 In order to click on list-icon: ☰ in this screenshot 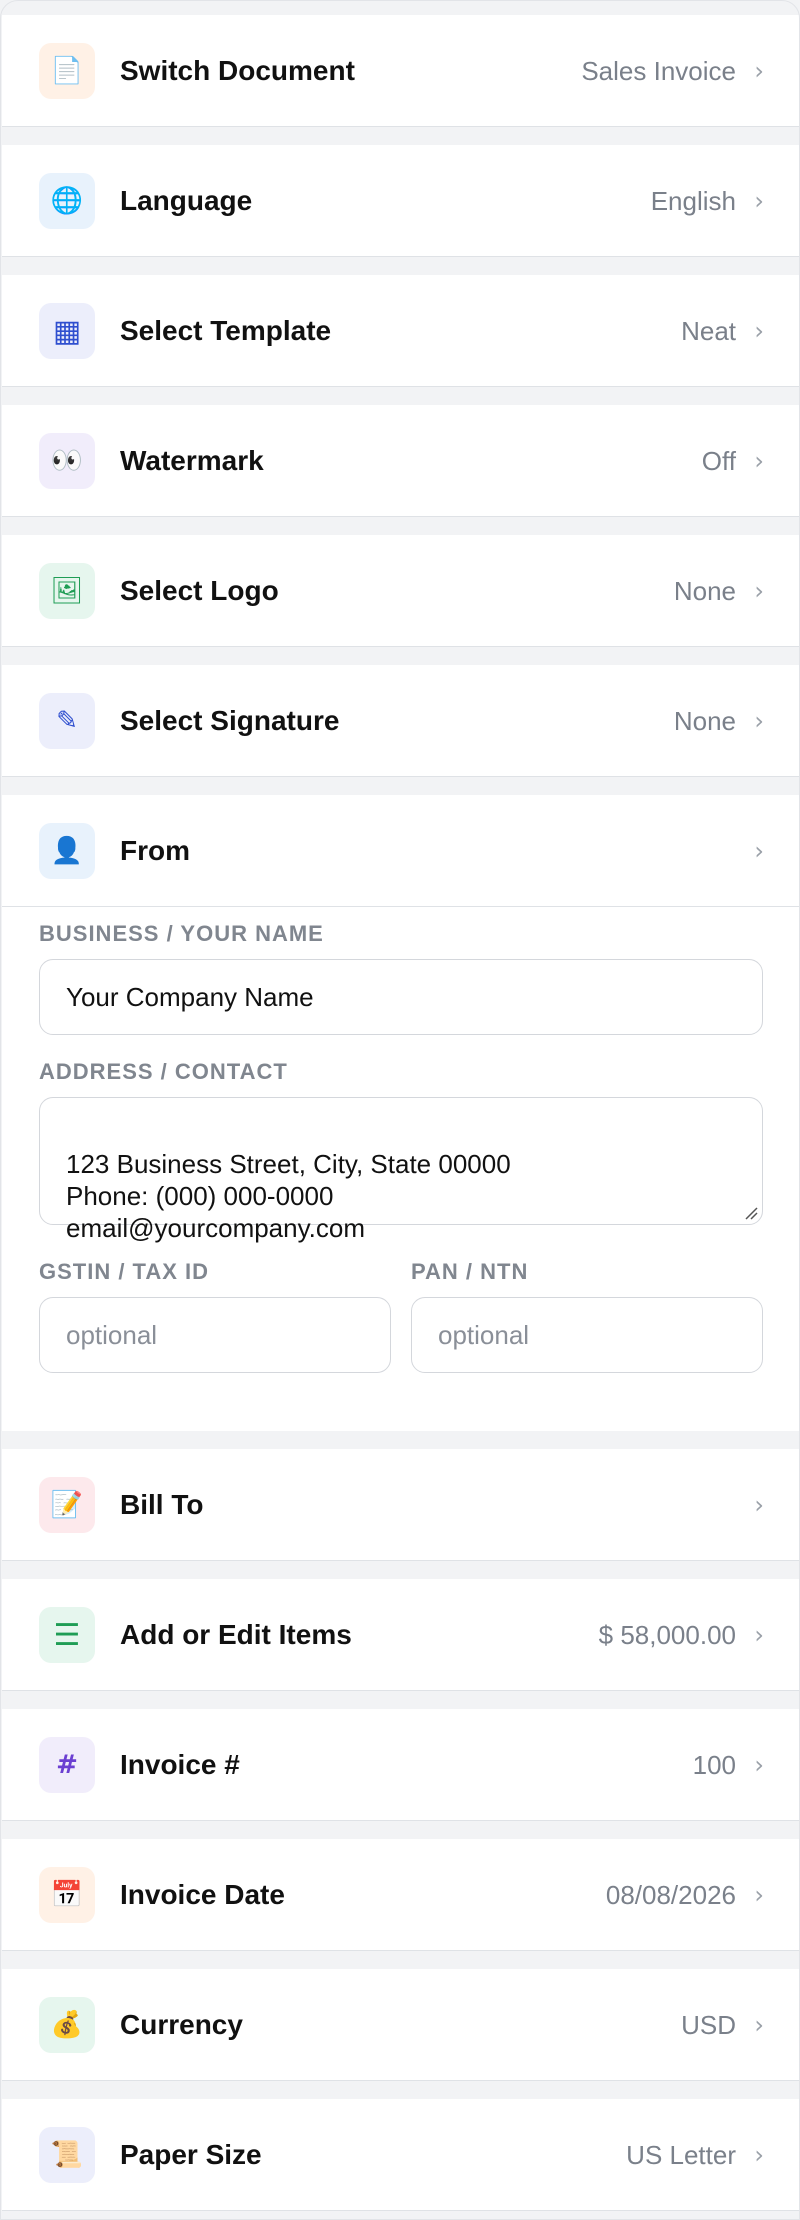, I will do `click(67, 1635)`.